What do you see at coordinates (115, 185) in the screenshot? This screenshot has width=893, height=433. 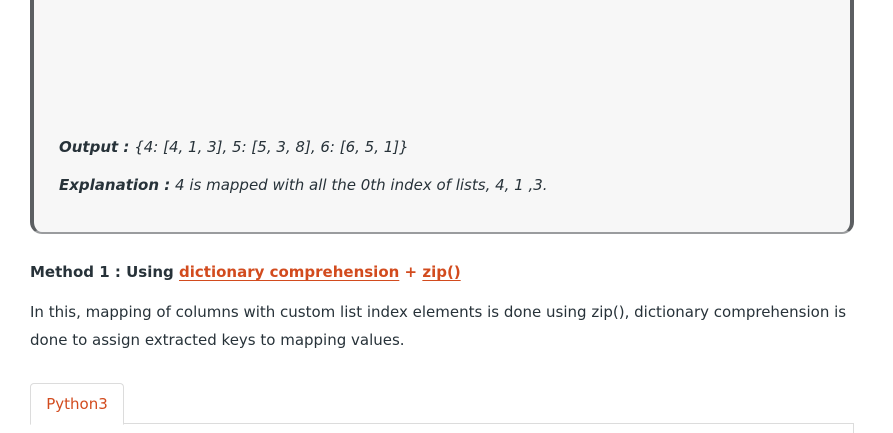 I see `explanation-label: Explanation :` at bounding box center [115, 185].